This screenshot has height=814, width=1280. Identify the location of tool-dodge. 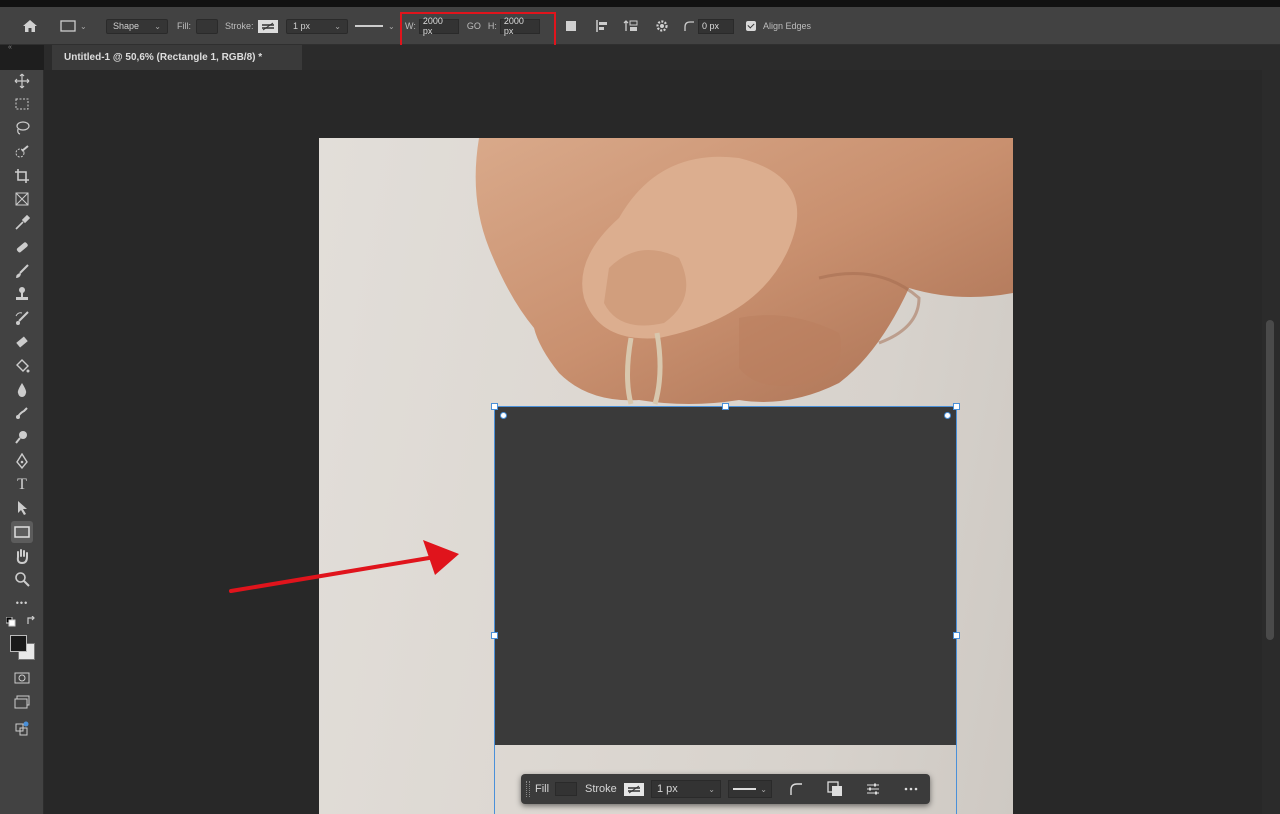
(22, 437).